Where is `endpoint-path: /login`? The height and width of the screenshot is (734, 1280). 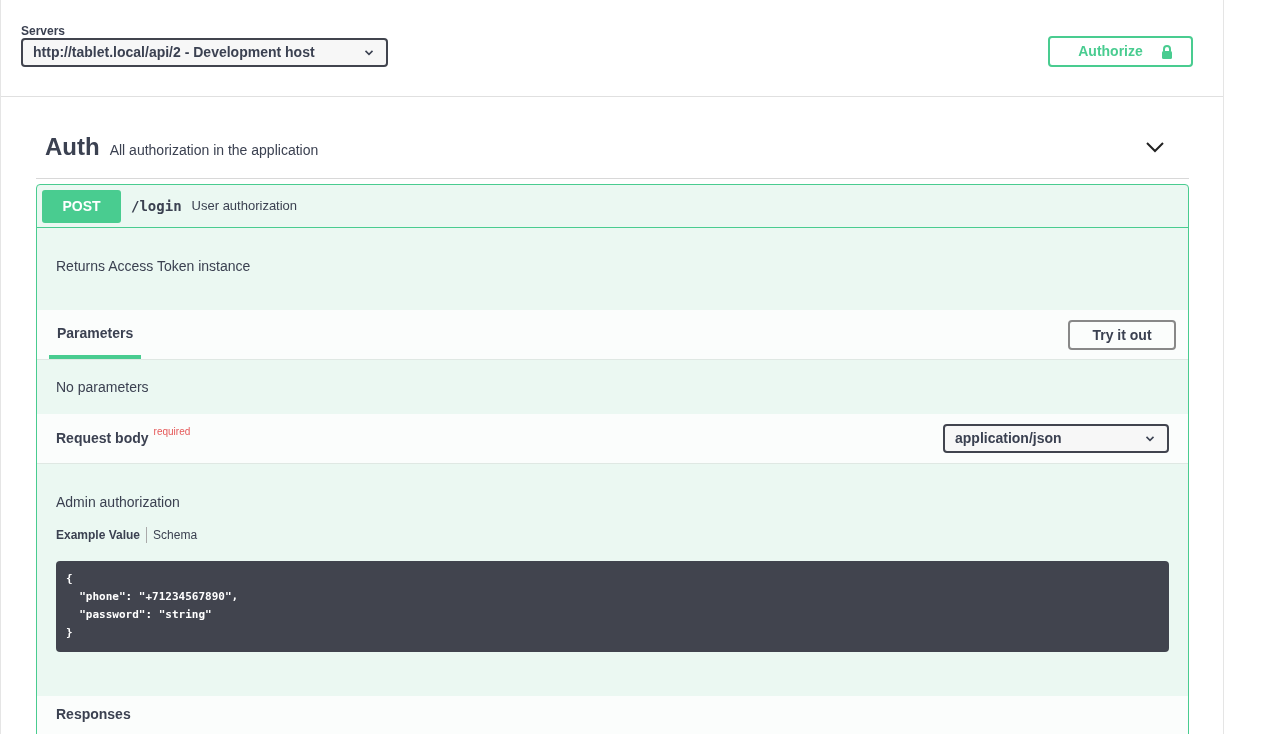 endpoint-path: /login is located at coordinates (156, 206).